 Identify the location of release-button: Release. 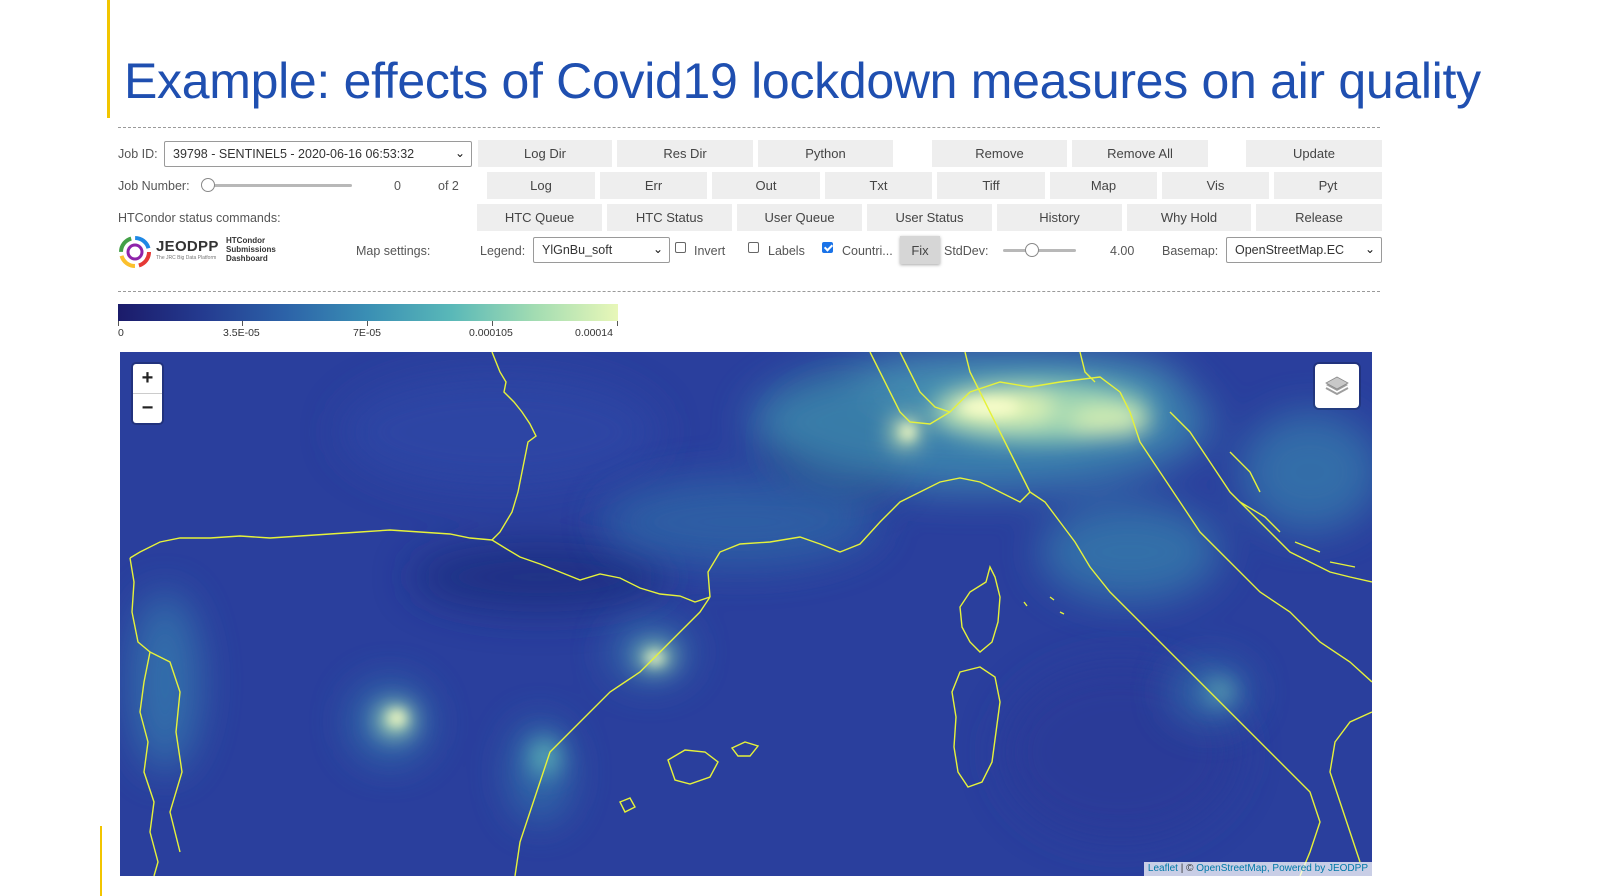
(1319, 217).